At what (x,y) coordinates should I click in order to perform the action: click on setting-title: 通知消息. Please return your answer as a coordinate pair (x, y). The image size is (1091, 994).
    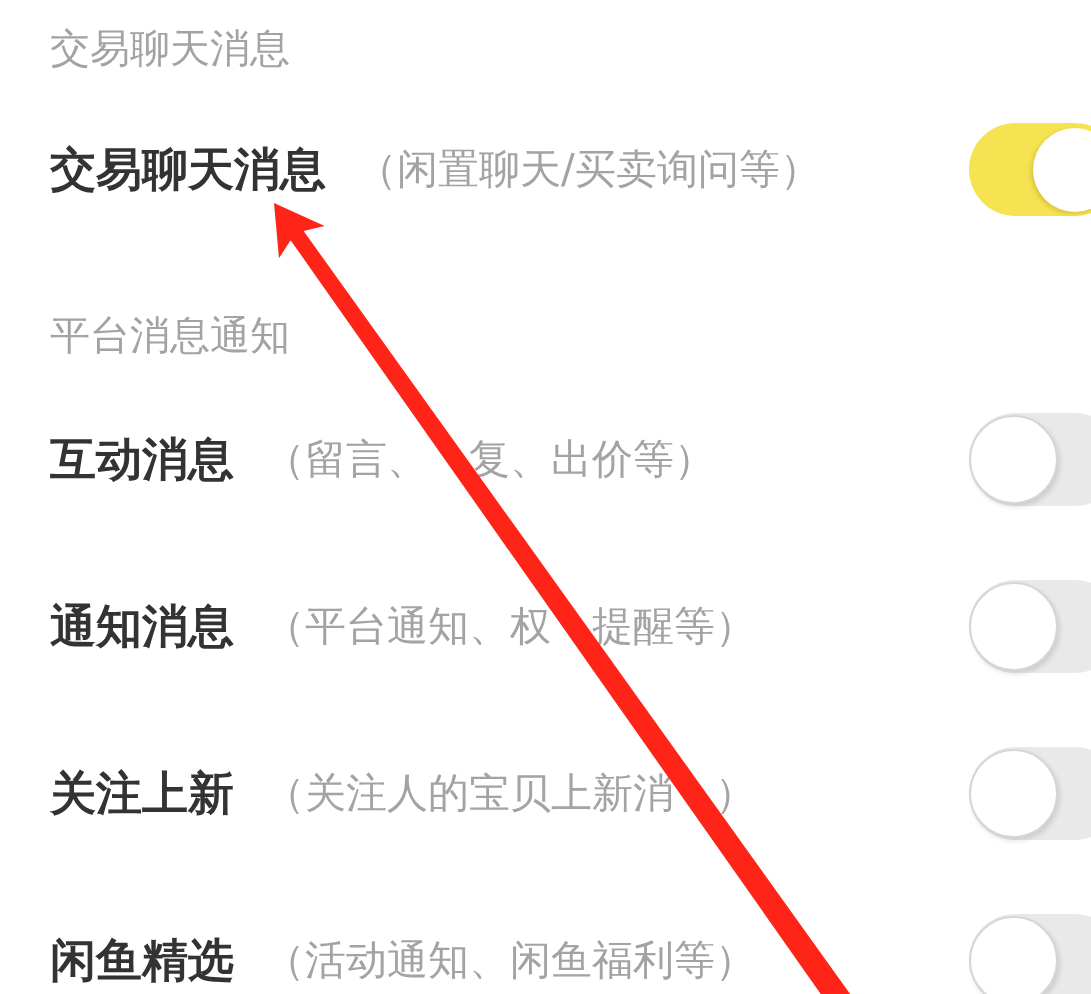
    Looking at the image, I should click on (142, 626).